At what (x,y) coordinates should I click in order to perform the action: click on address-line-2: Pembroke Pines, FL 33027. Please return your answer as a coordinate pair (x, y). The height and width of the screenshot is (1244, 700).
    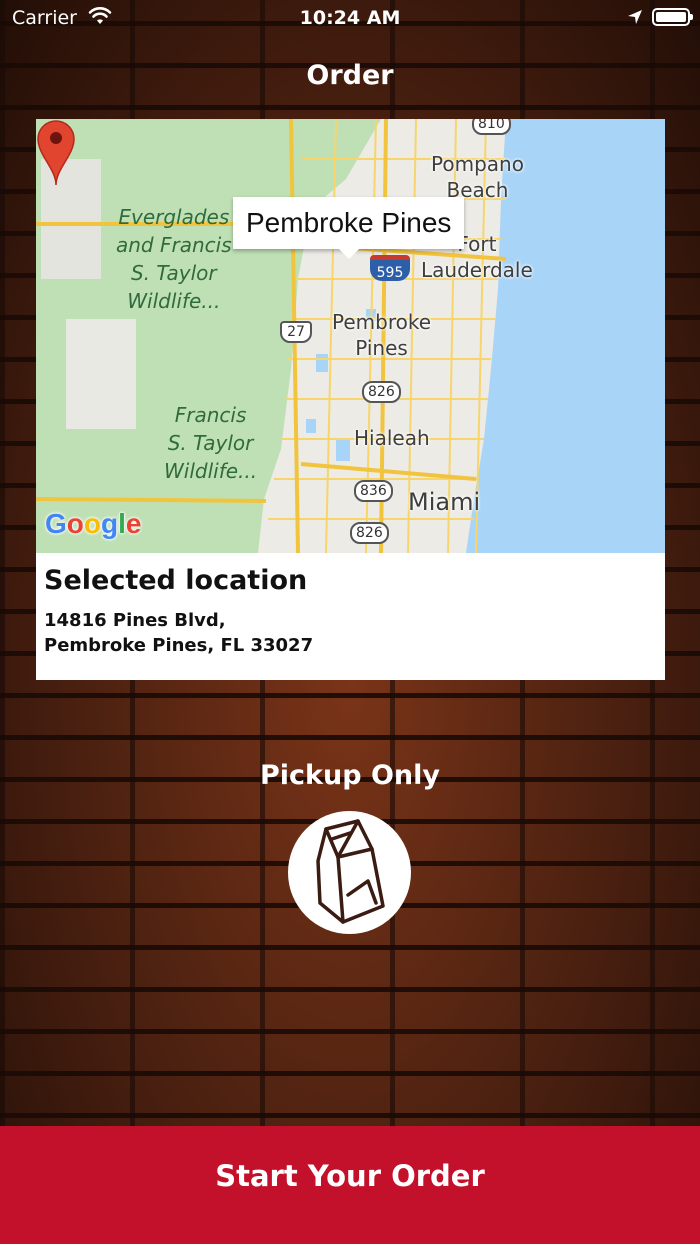
    Looking at the image, I should click on (179, 645).